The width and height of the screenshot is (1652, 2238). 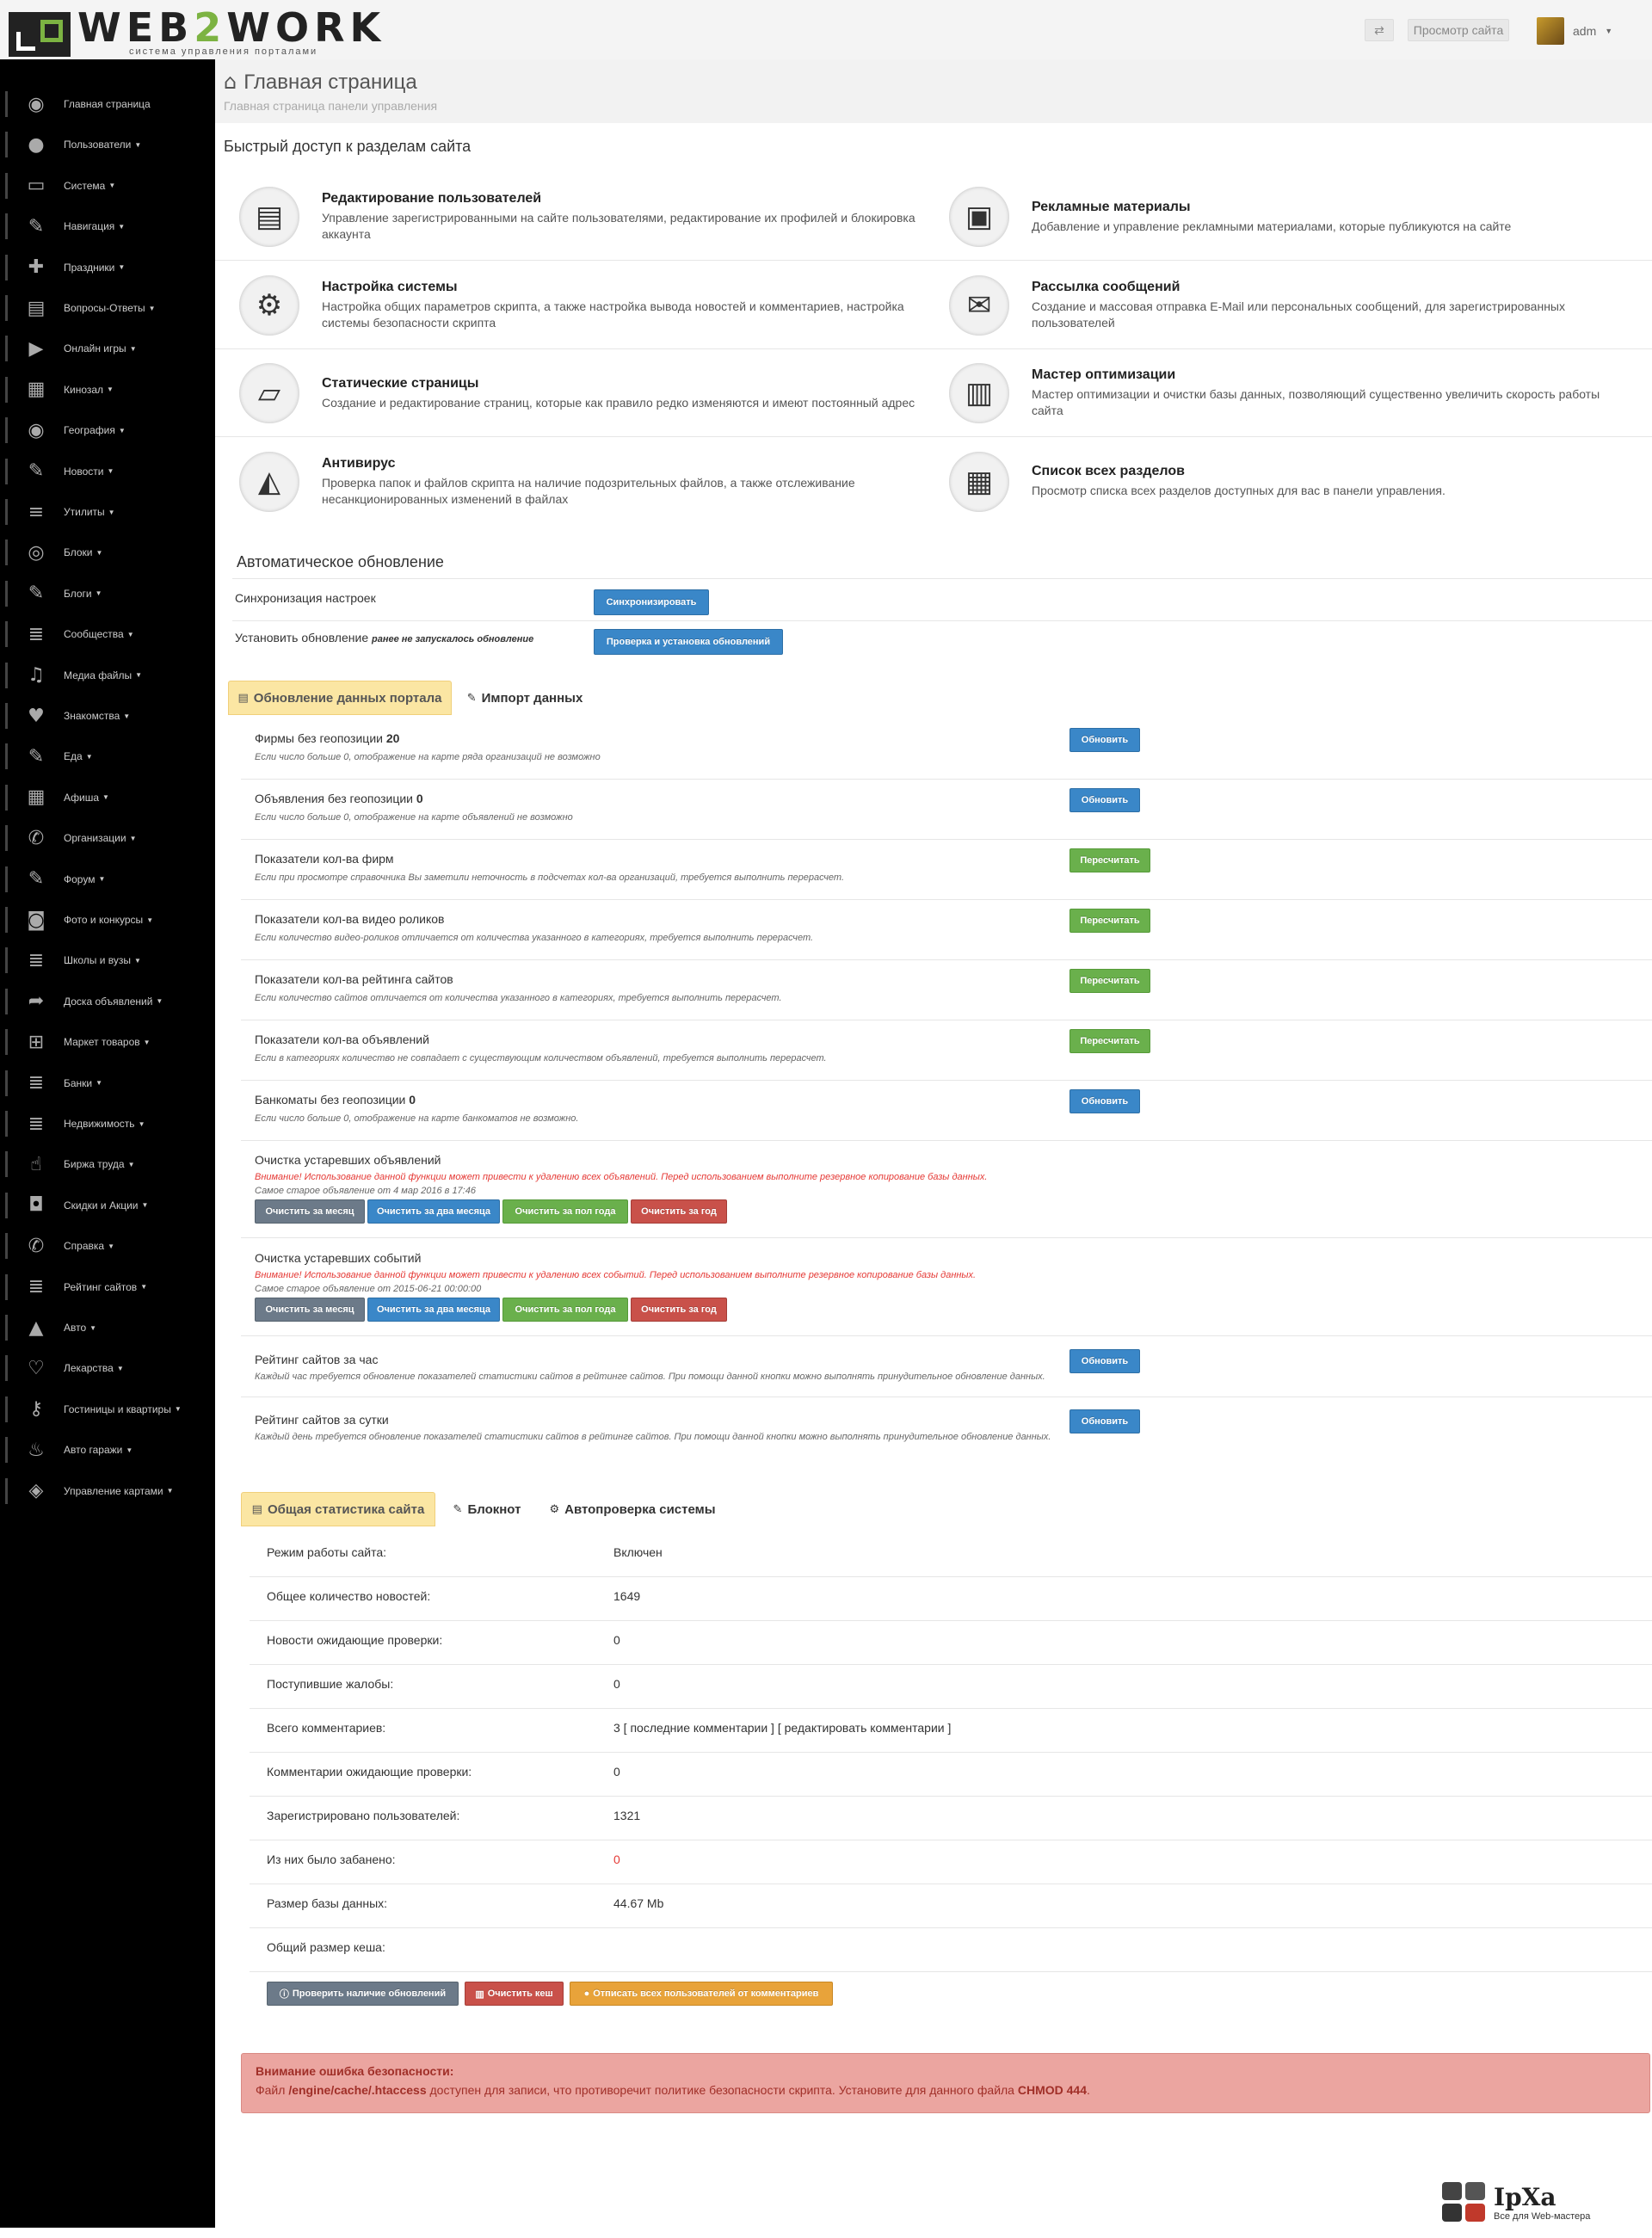 I want to click on sidebar-item: ◈ Управление картами ▼, so click(x=107, y=1491).